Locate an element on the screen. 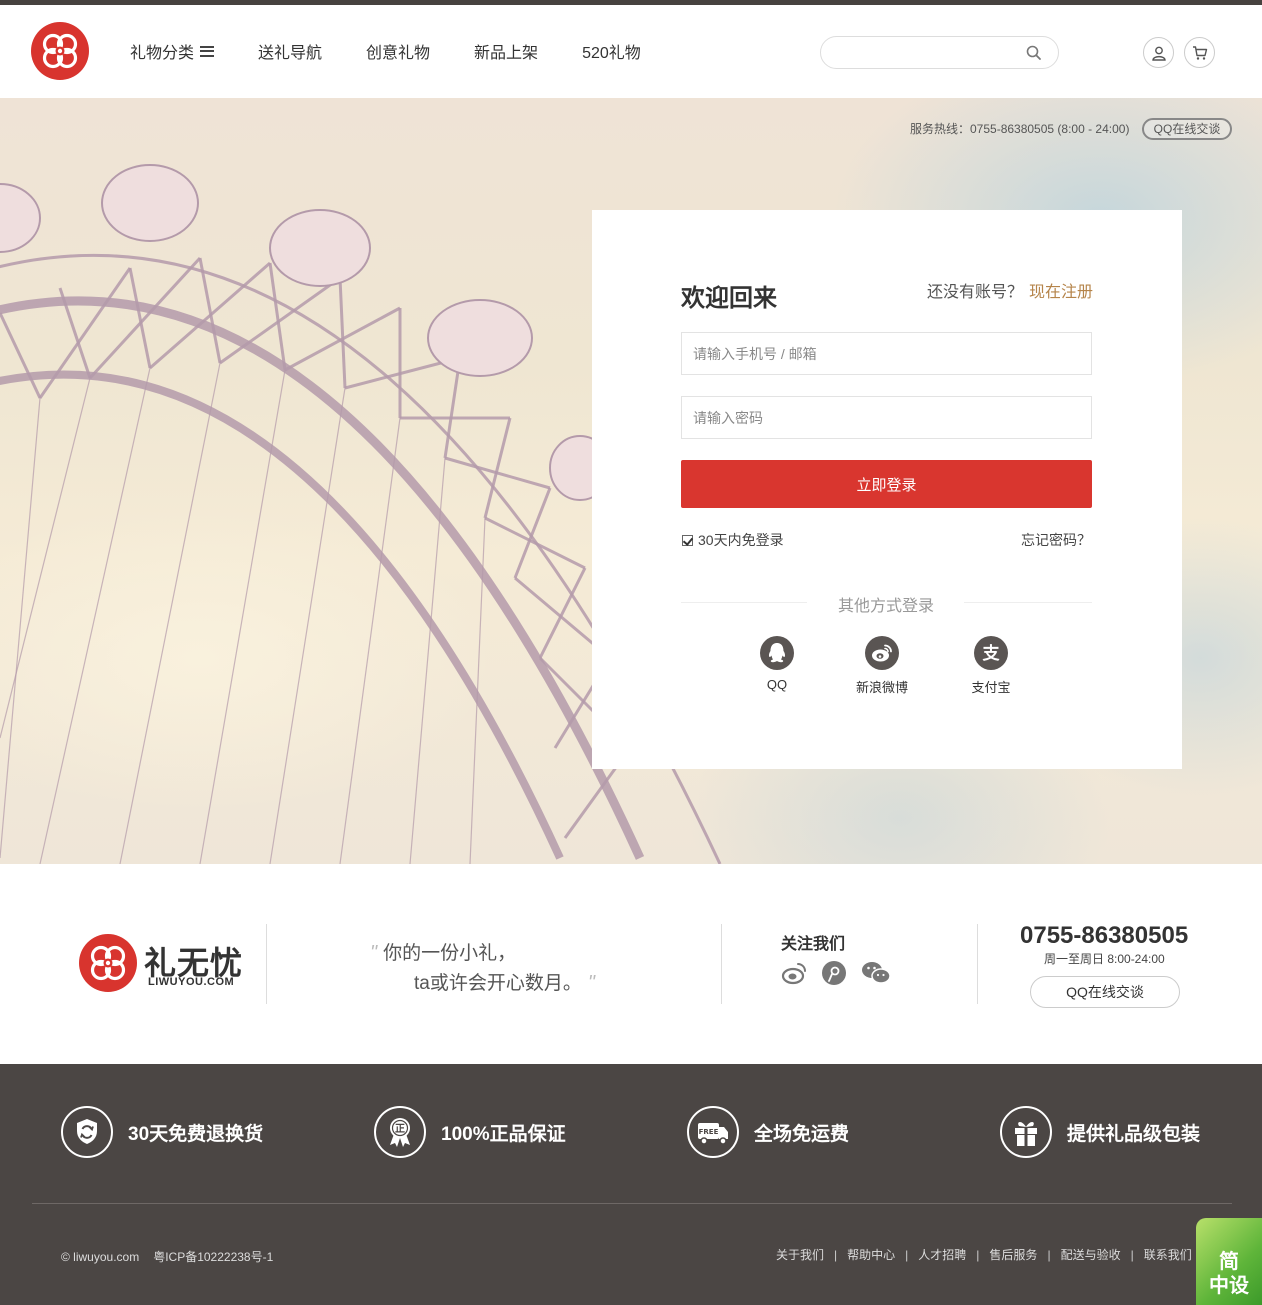 Image resolution: width=1262 pixels, height=1305 pixels. footer-link-help: 帮助中心 is located at coordinates (871, 1255).